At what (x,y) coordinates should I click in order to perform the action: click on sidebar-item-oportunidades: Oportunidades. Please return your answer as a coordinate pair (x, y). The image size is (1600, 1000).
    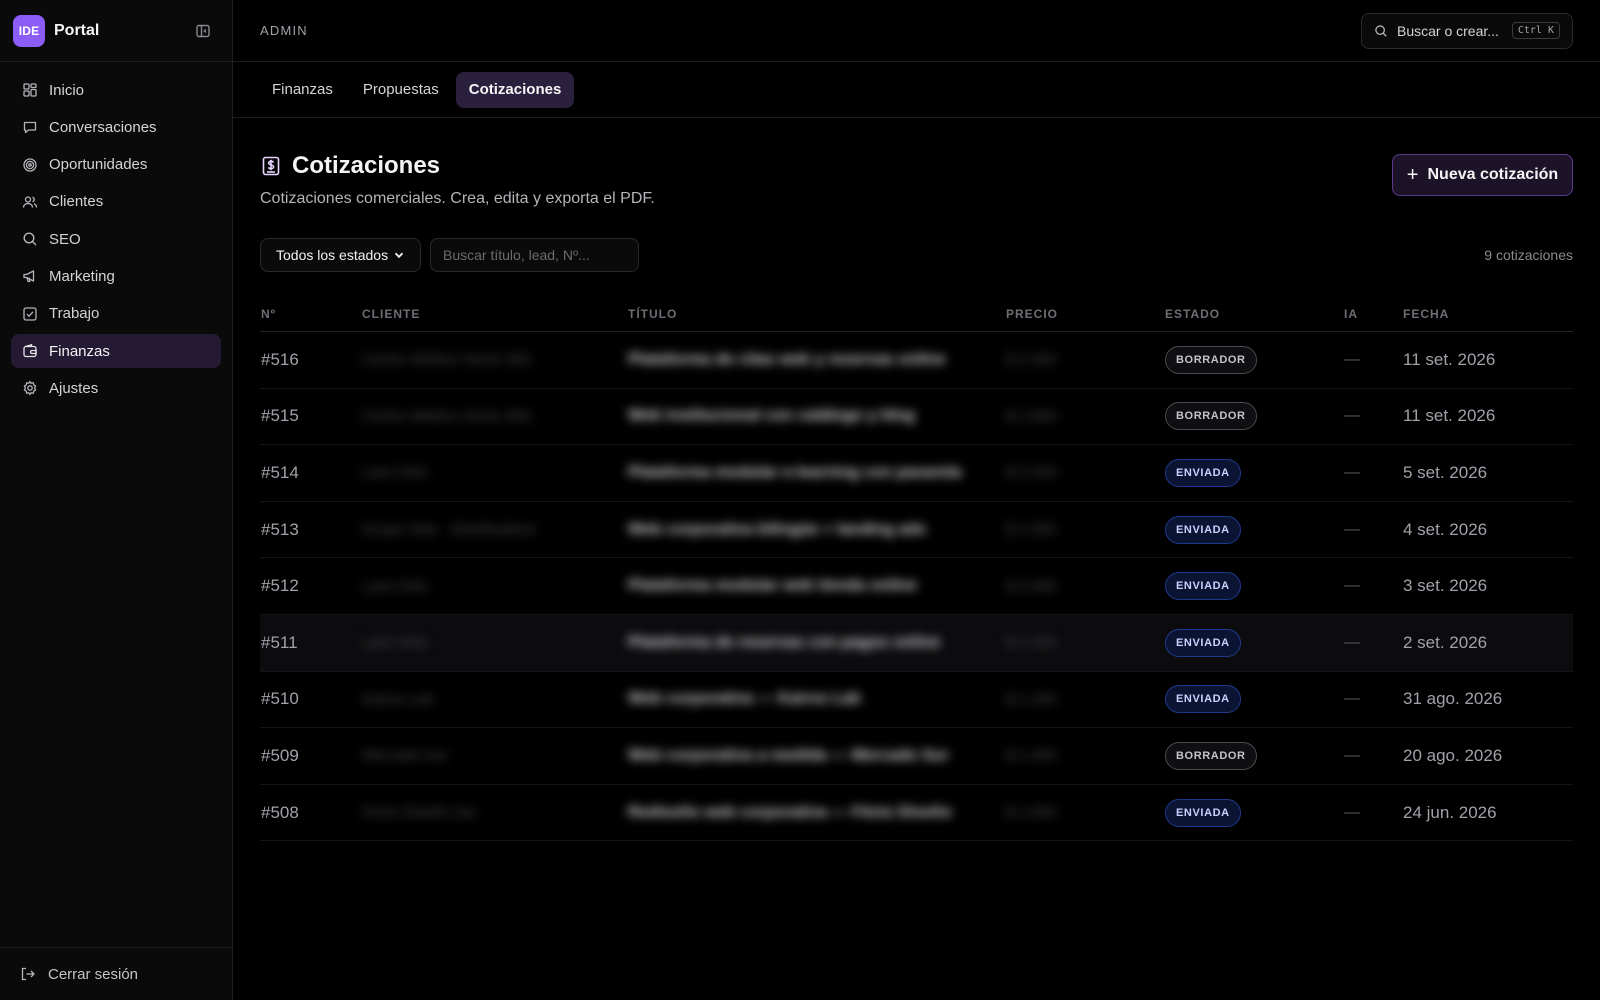
    Looking at the image, I should click on (116, 165).